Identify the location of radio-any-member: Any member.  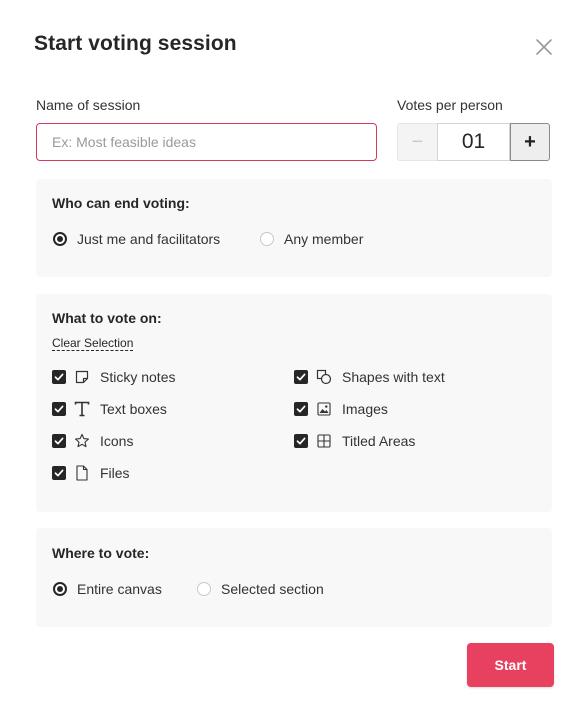
(311, 239).